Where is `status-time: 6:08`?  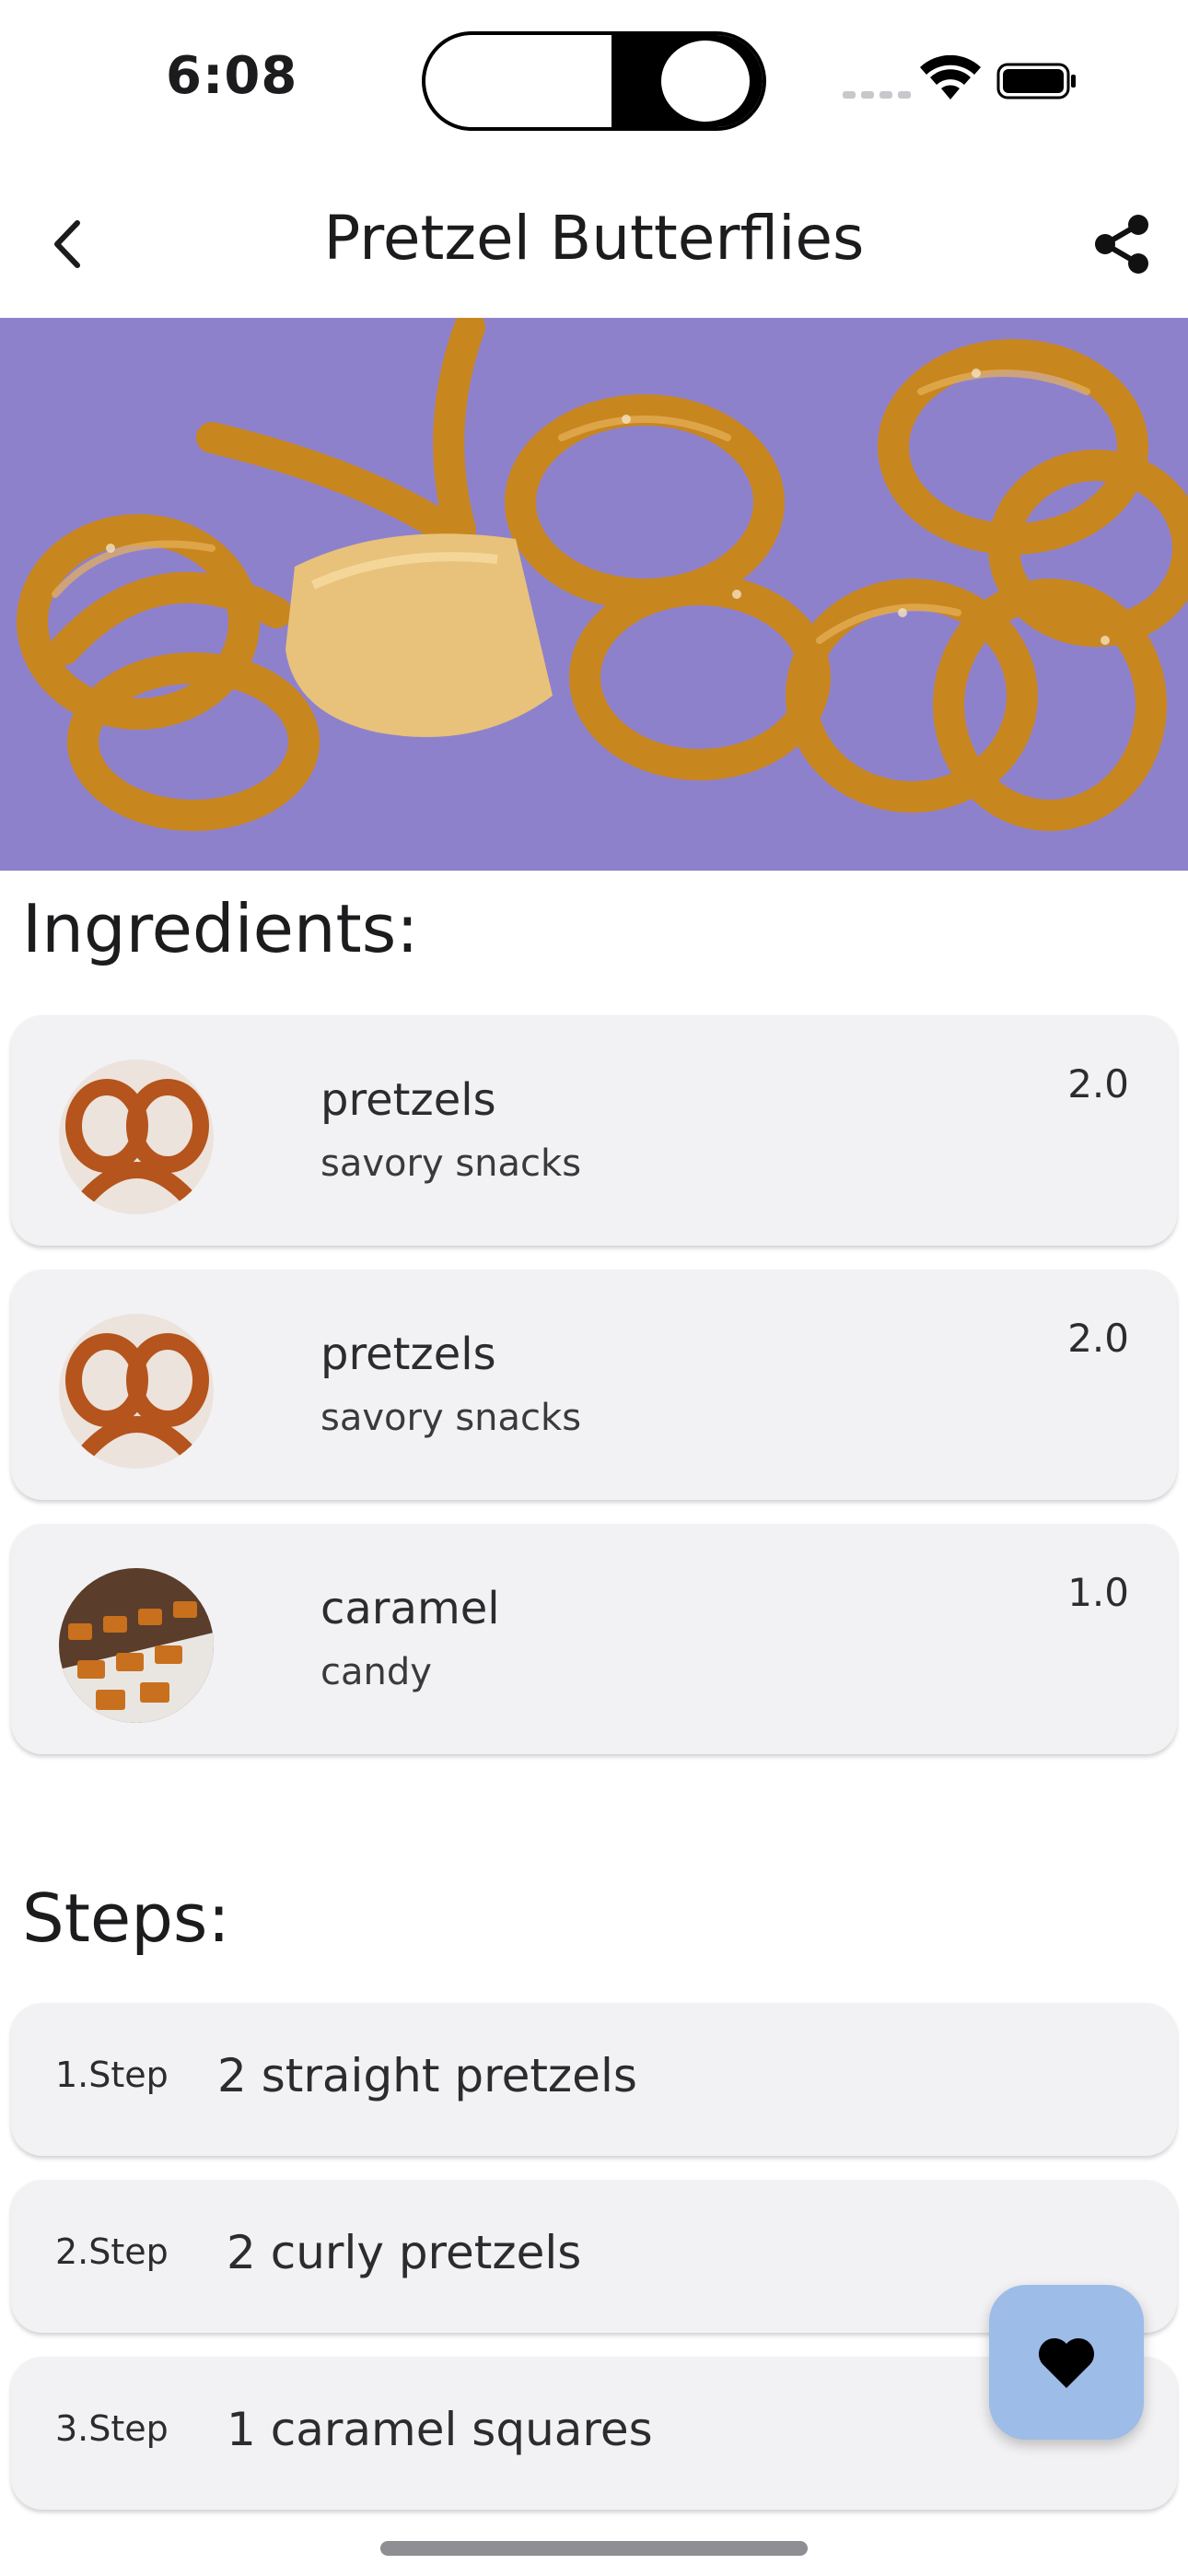
status-time: 6:08 is located at coordinates (232, 76).